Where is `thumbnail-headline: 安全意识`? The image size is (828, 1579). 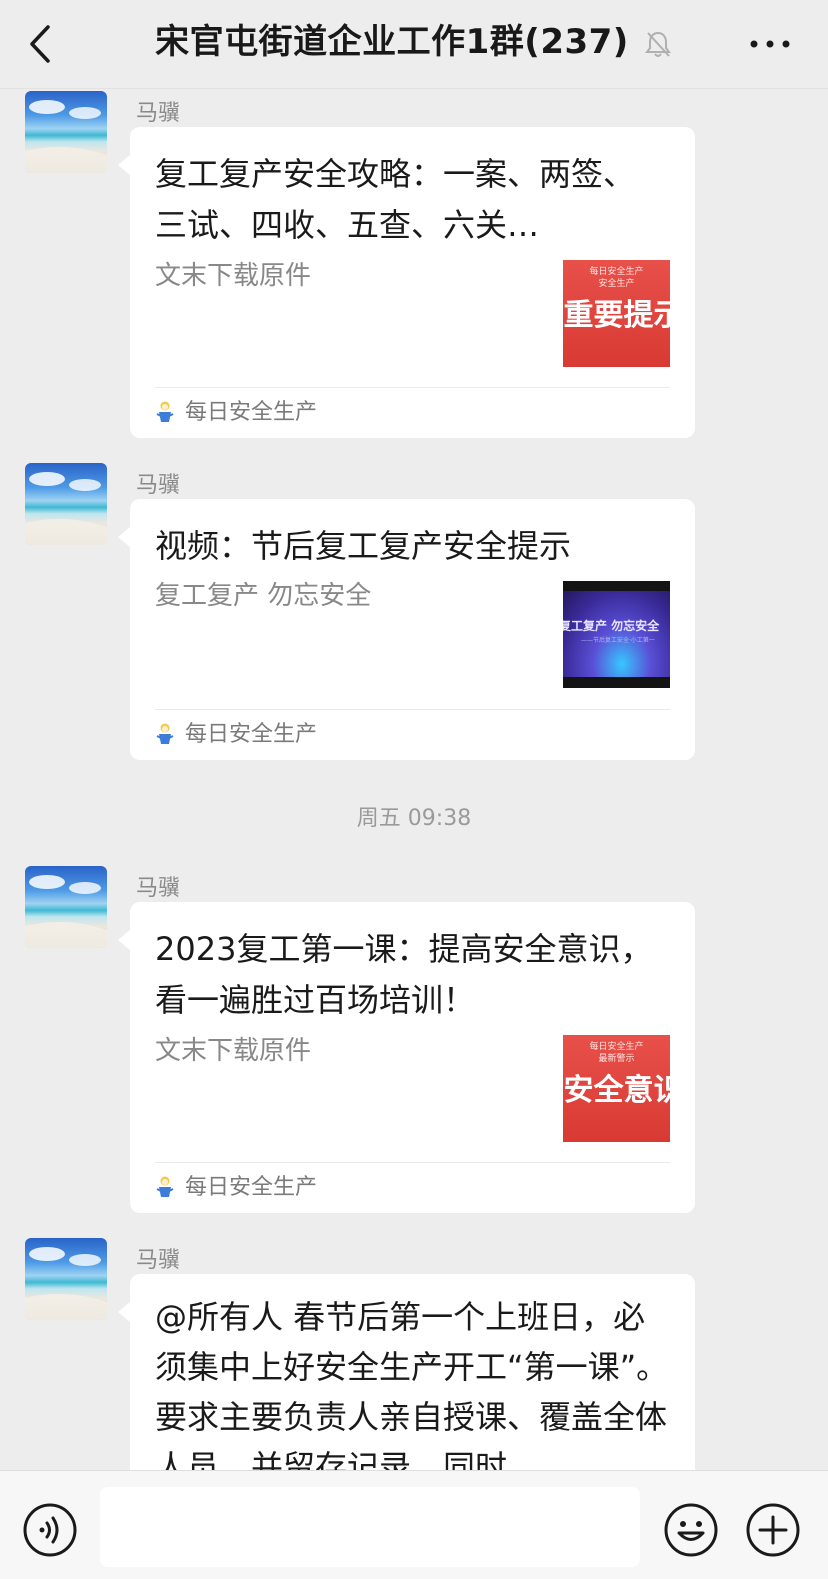
thumbnail-headline: 安全意识 is located at coordinates (617, 1090).